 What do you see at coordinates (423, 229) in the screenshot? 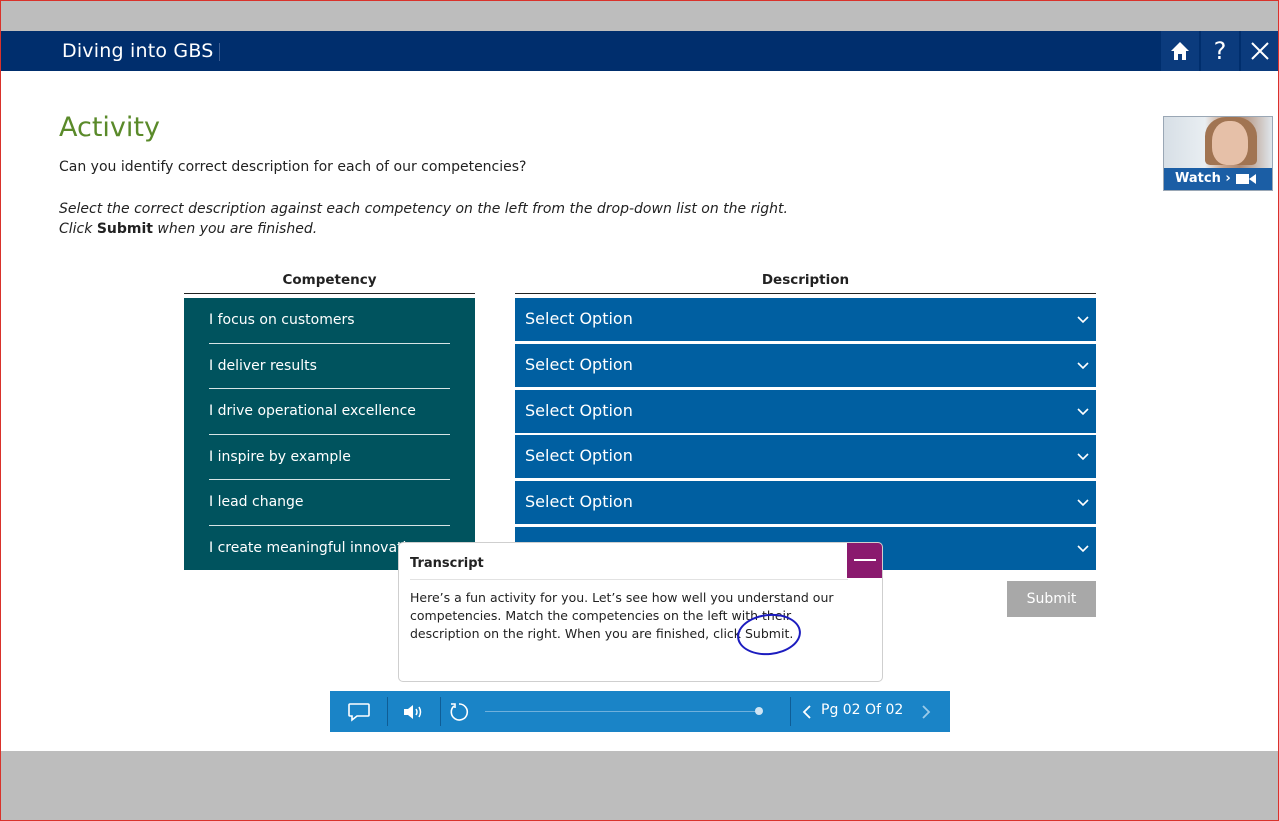
I see `instruction-line-2: Click Submit when you are finished.` at bounding box center [423, 229].